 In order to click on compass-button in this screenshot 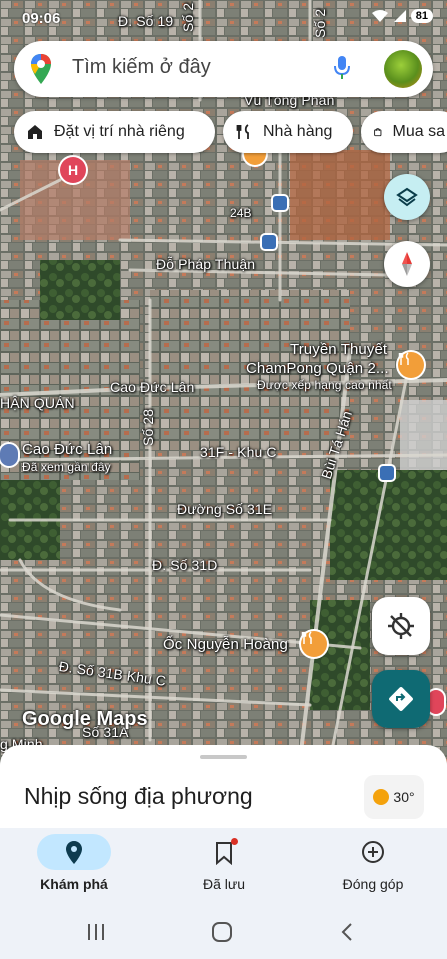, I will do `click(407, 264)`.